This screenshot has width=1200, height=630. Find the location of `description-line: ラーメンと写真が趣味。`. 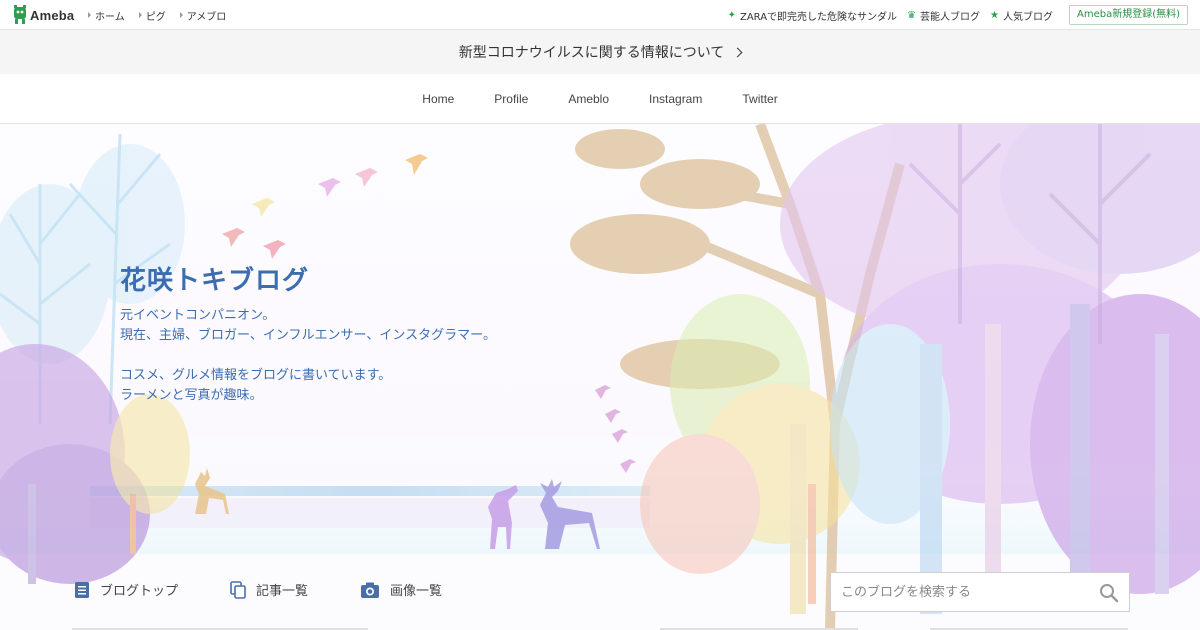

description-line: ラーメンと写真が趣味。 is located at coordinates (191, 395).